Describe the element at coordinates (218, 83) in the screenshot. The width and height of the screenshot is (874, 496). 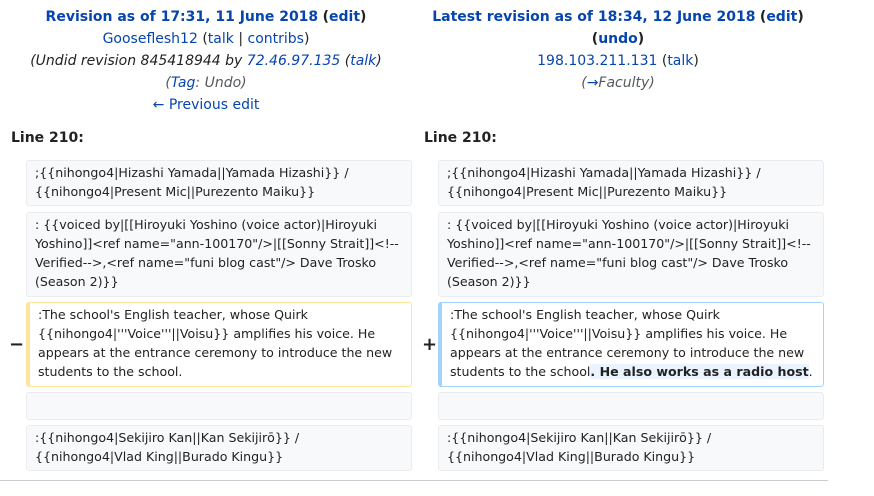
I see `tag-value: : Undo` at that location.